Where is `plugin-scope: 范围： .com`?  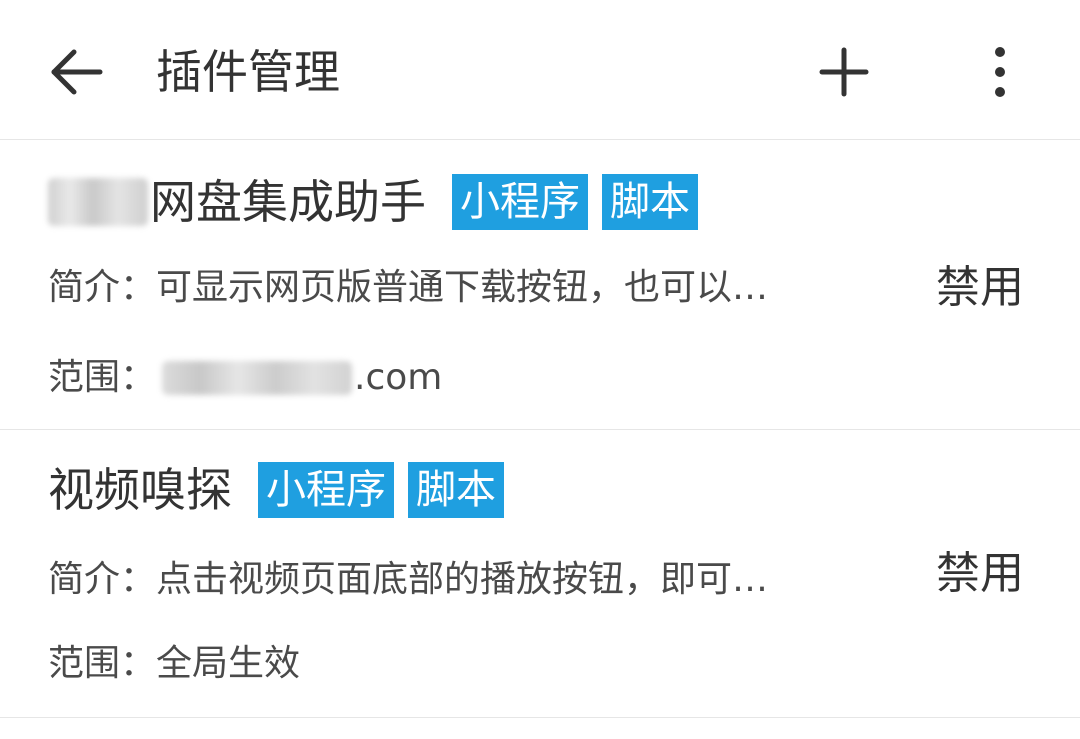
plugin-scope: 范围： .com is located at coordinates (245, 378).